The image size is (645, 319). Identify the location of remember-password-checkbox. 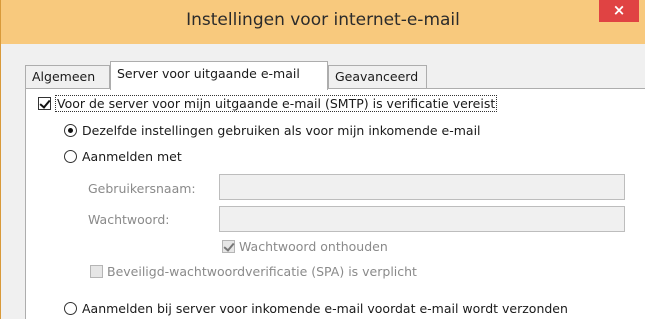
(228, 246).